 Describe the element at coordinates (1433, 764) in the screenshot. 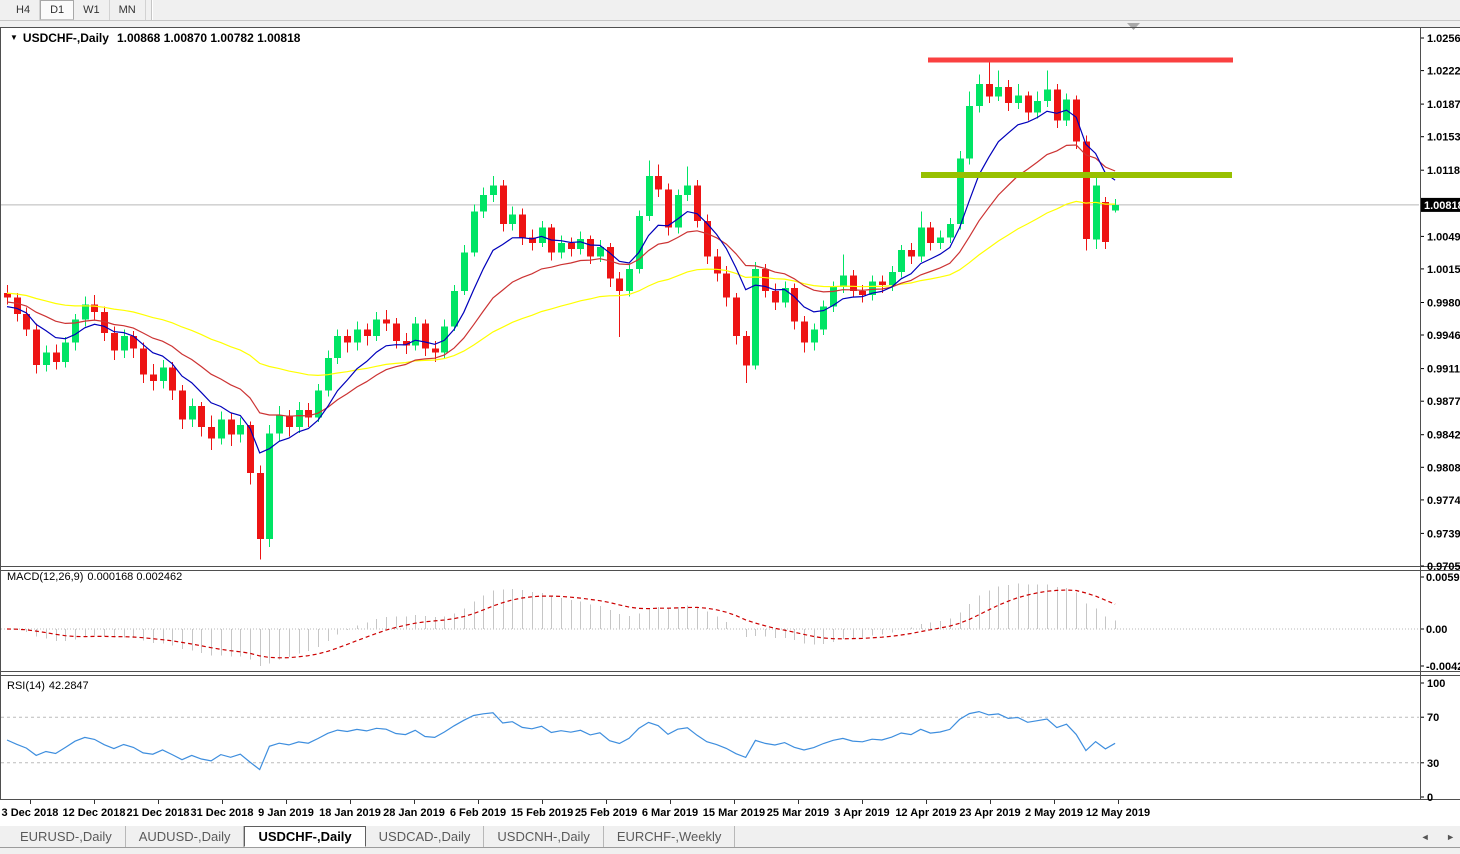

I see `svg-text: 30` at that location.